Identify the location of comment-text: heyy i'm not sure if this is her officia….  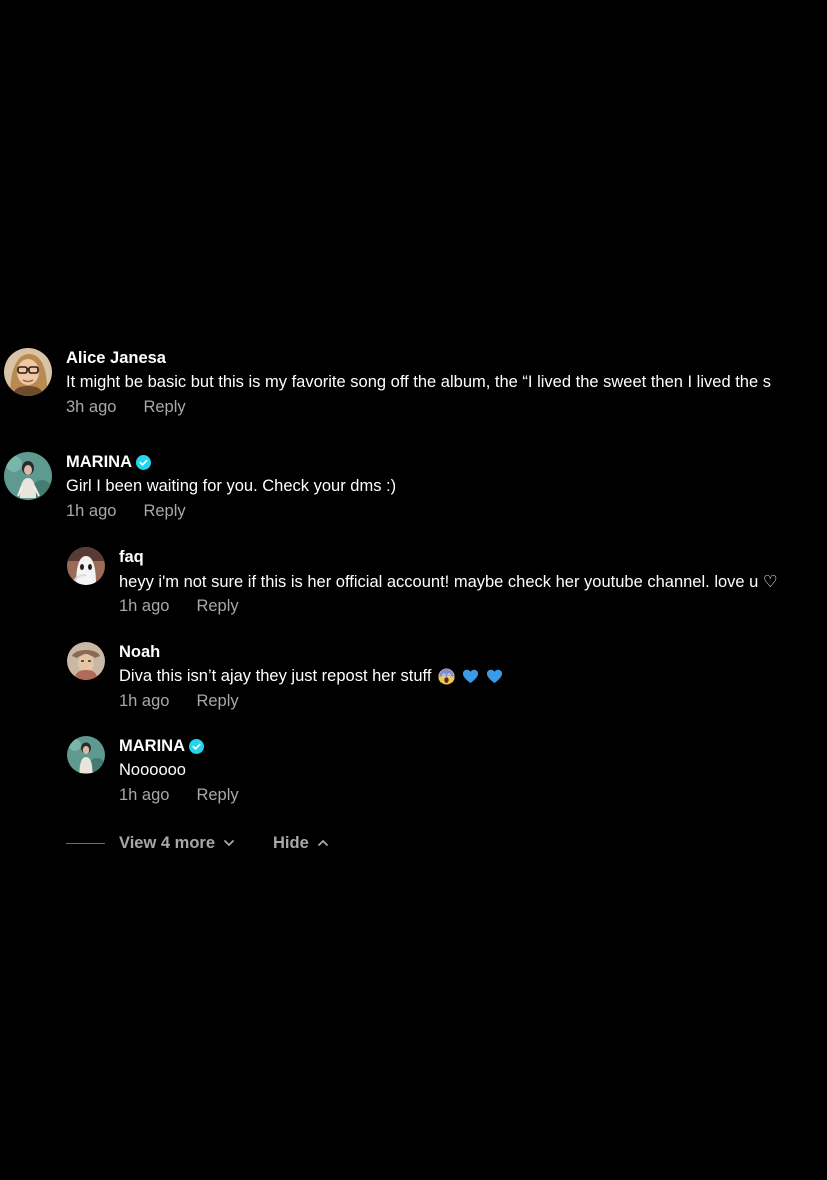
(448, 582).